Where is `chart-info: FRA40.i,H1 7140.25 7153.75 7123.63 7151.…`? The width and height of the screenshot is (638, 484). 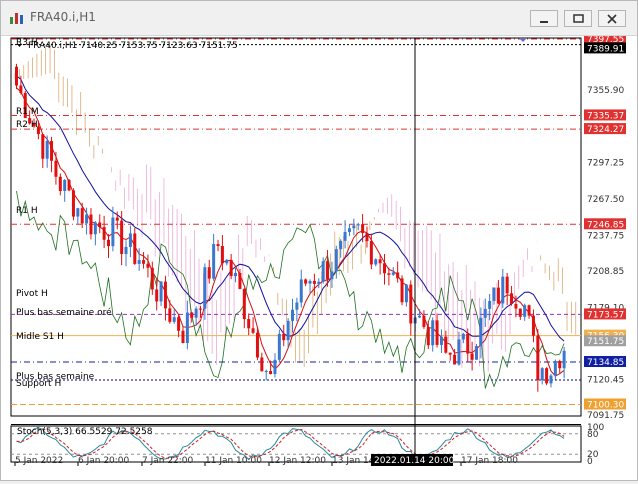
chart-info: FRA40.i,H1 7140.25 7153.75 7123.63 7151.… is located at coordinates (133, 46).